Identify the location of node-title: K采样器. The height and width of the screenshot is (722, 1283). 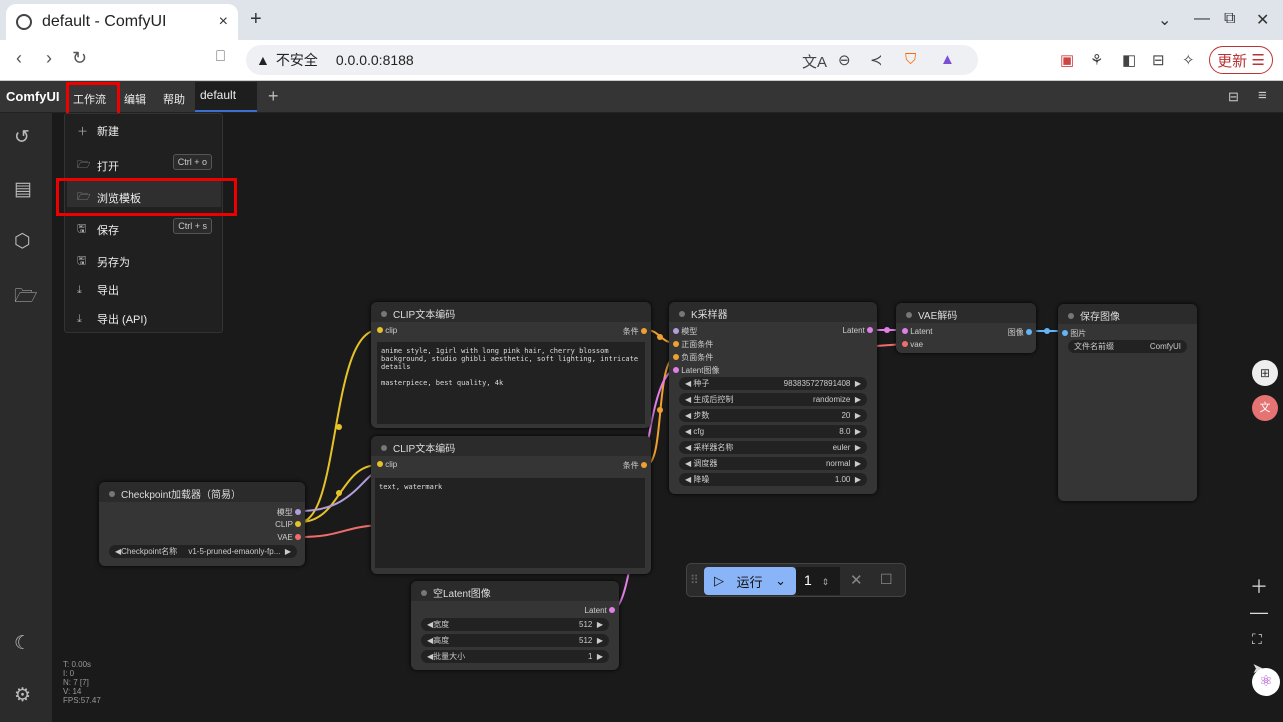
(773, 312).